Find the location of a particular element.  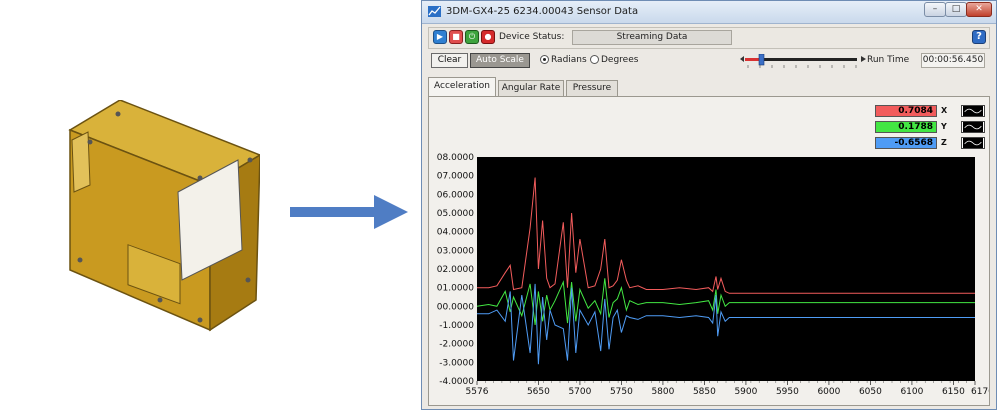

degrees-label: Degrees is located at coordinates (620, 60).